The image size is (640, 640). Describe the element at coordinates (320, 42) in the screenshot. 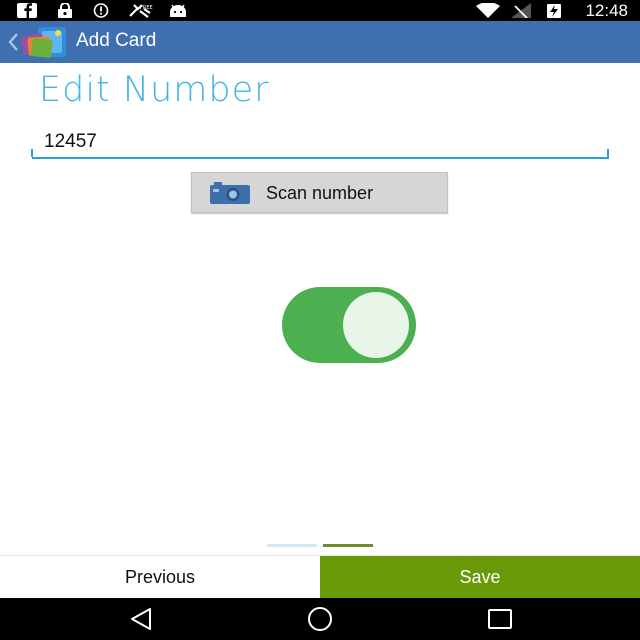

I see `action-bar: Add Card` at that location.